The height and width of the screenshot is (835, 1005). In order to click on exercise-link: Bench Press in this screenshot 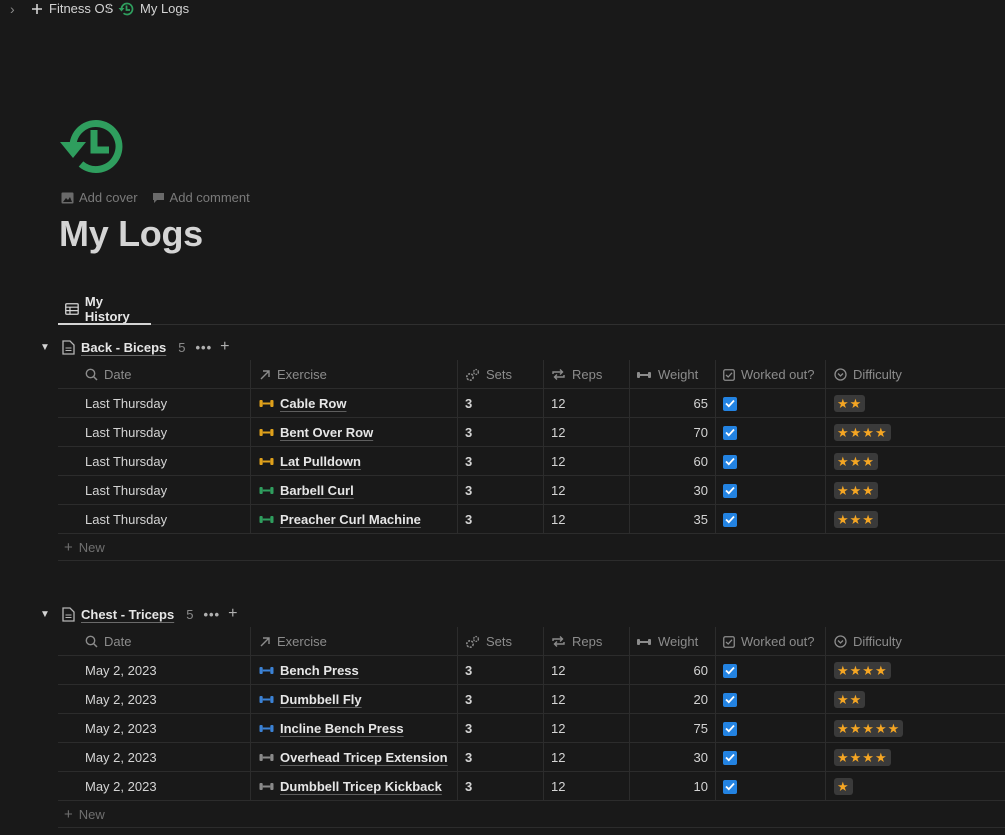, I will do `click(319, 670)`.